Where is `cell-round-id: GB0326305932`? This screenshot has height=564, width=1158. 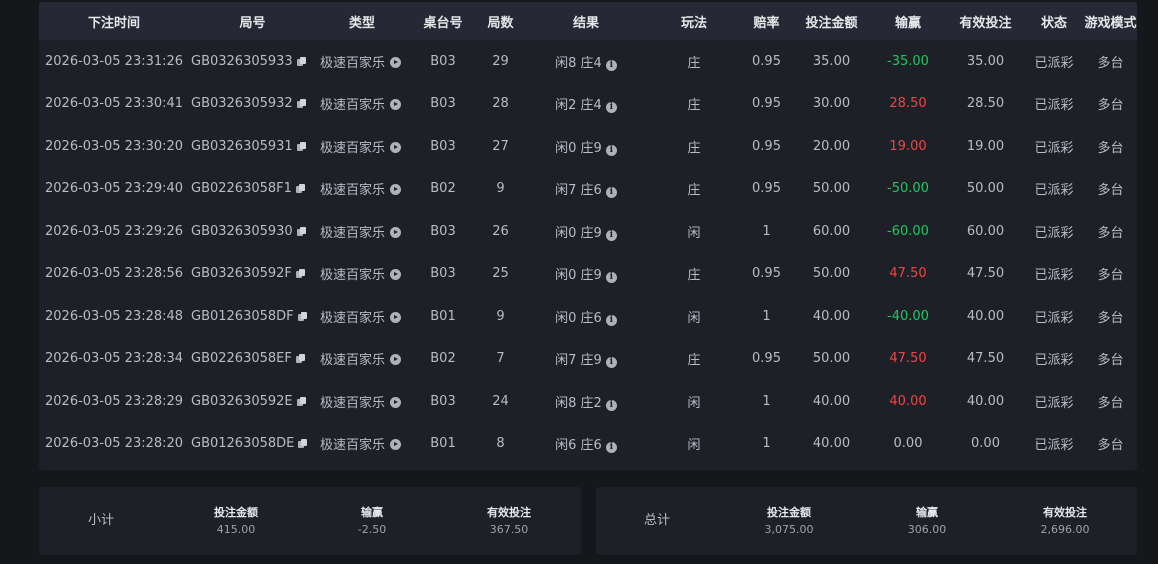
cell-round-id: GB0326305932 is located at coordinates (252, 104).